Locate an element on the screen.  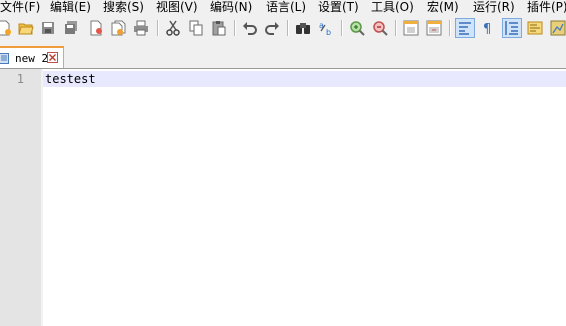
word-wrap-icon is located at coordinates (465, 28).